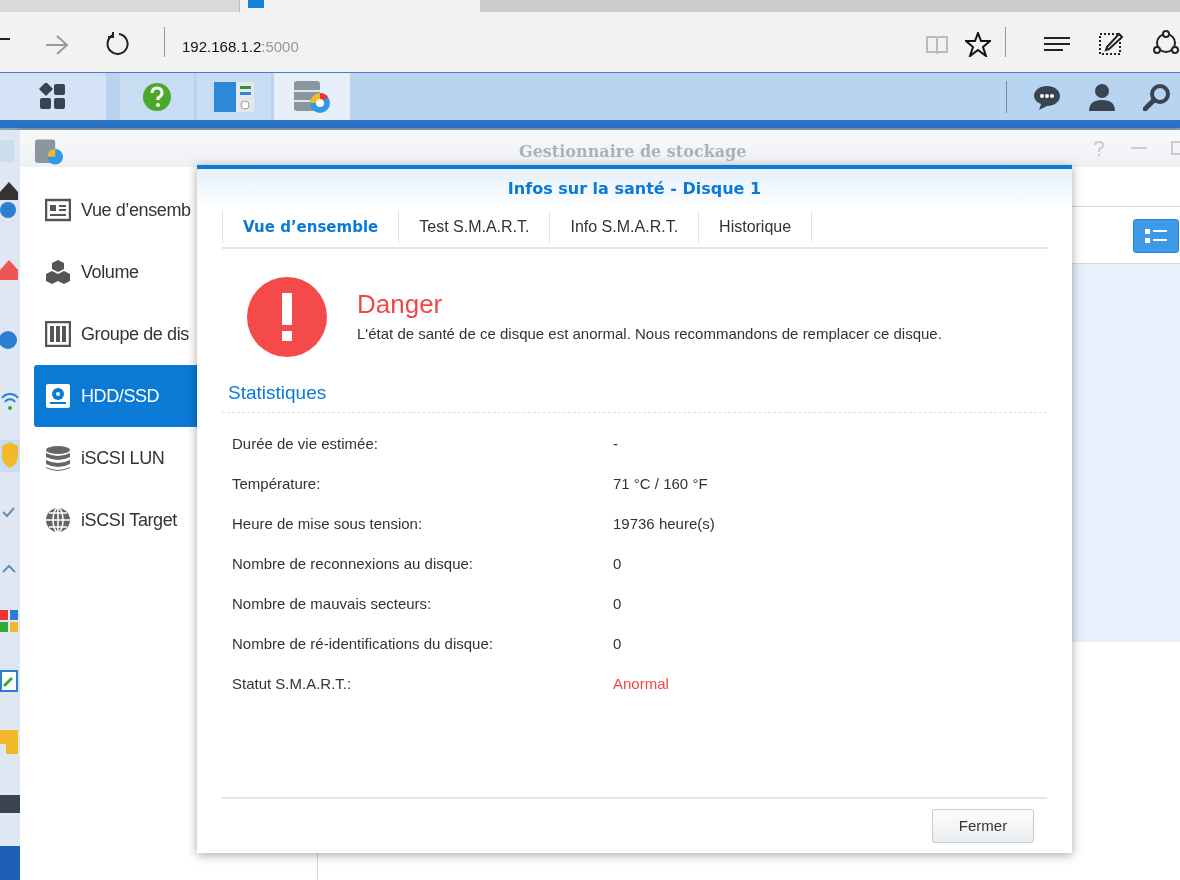  Describe the element at coordinates (353, 564) in the screenshot. I see `stat-label: Nombre de reconnexions au disque:` at that location.